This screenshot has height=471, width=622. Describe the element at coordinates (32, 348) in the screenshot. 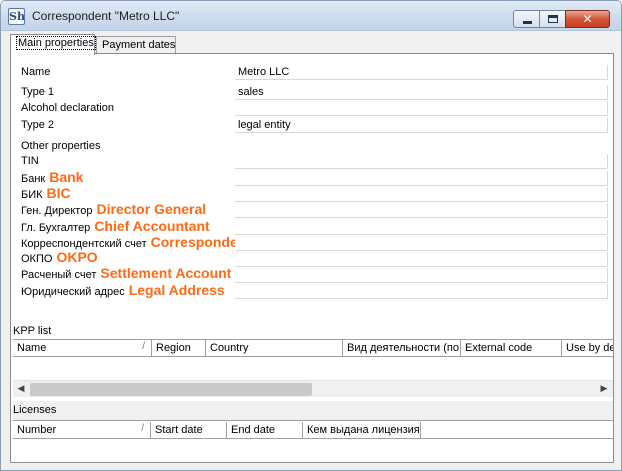

I see `kpp-col-name-label: Name` at that location.